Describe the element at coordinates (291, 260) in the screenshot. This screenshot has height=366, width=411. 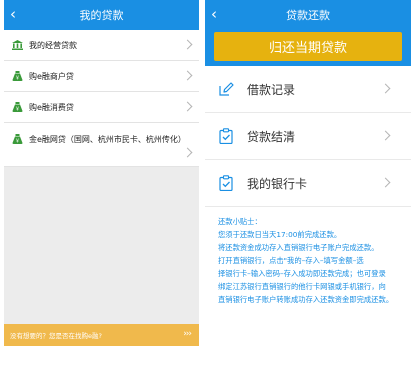
I see `tips-line: 打开直销银行，点击"我的–存入–填写金额–选` at that location.